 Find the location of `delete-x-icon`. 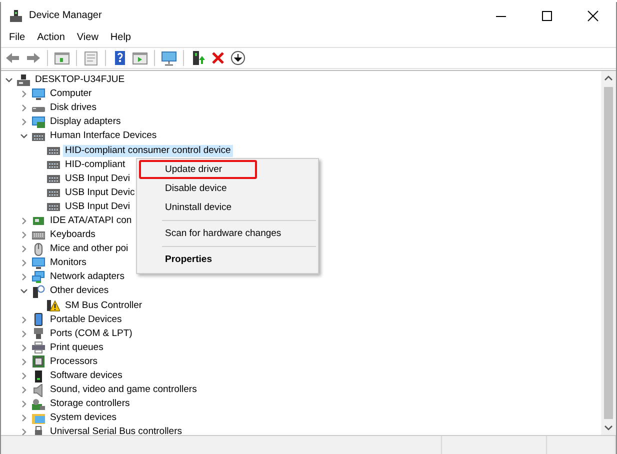

delete-x-icon is located at coordinates (218, 58).